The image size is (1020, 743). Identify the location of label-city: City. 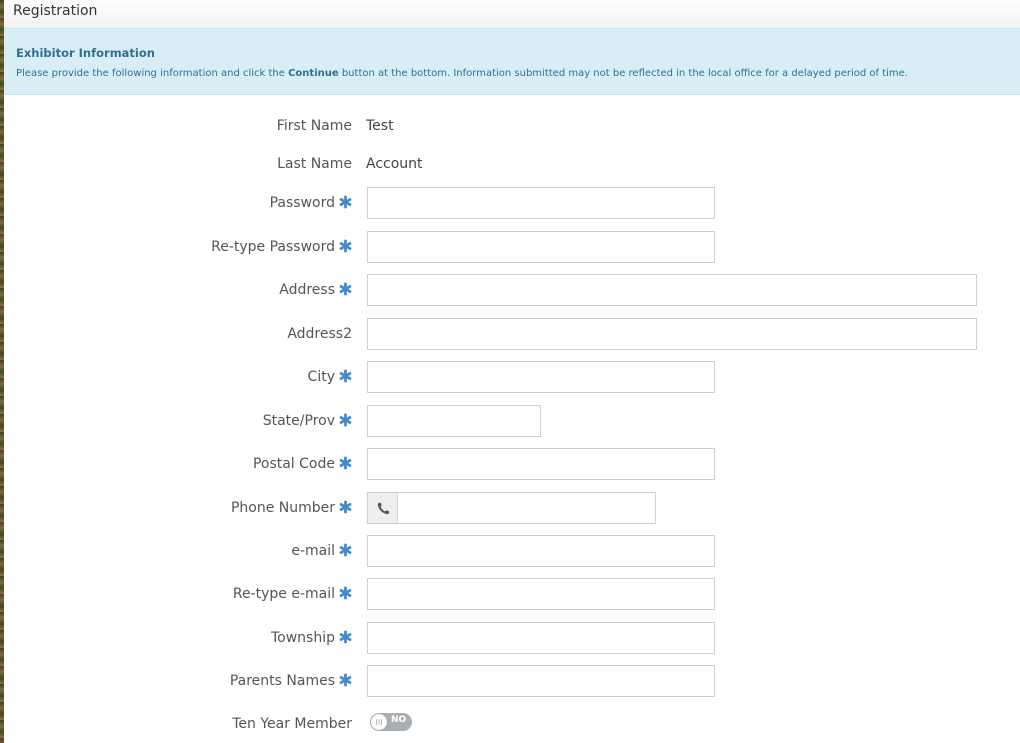
(330, 377).